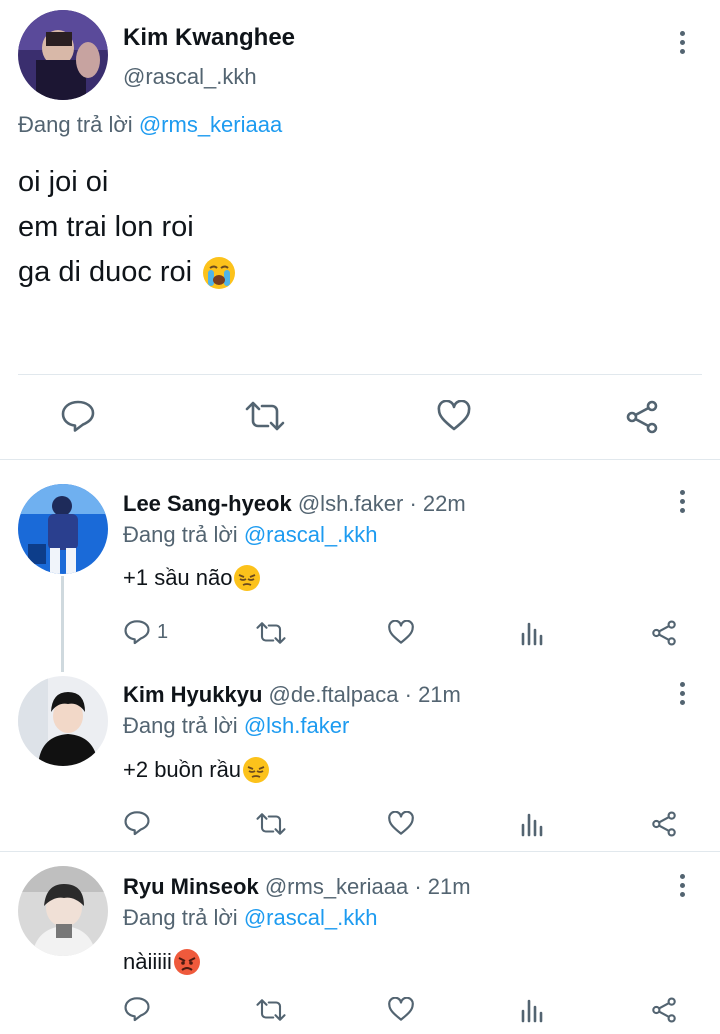  I want to click on reply-header: Kim Hyukkyu @de.ftalpaca · 21m, so click(292, 695).